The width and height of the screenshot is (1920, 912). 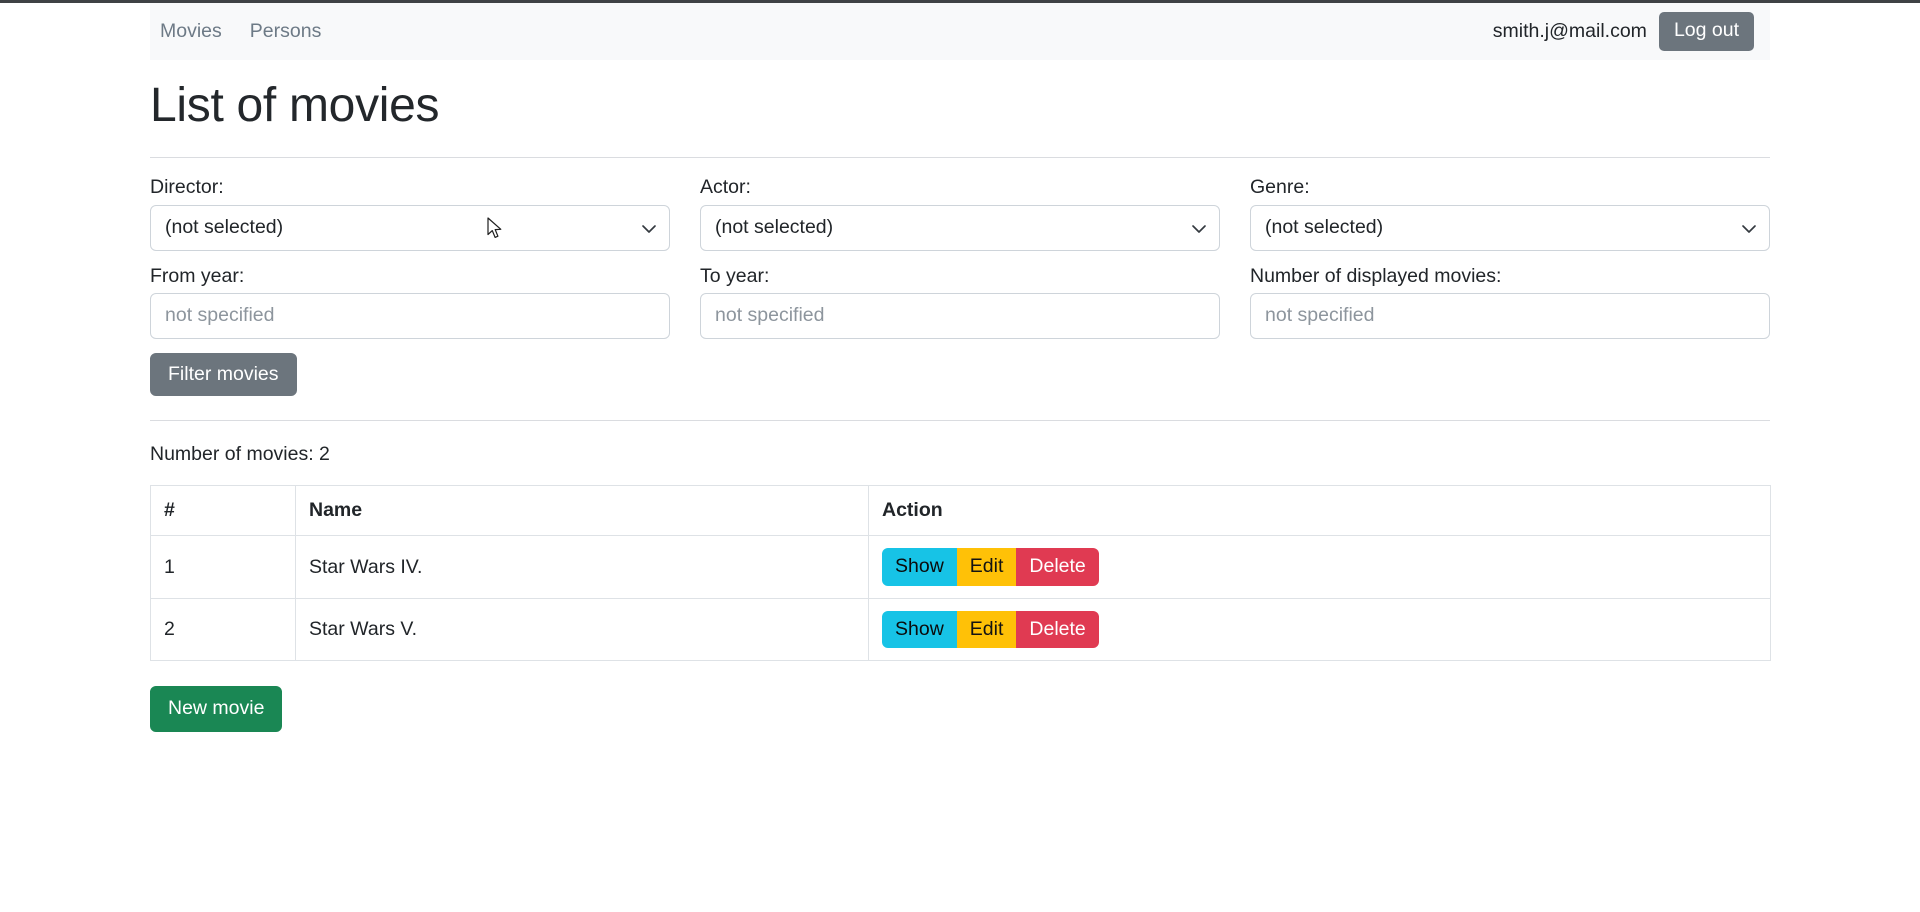 I want to click on table-header-row: # Name Action, so click(x=960, y=511).